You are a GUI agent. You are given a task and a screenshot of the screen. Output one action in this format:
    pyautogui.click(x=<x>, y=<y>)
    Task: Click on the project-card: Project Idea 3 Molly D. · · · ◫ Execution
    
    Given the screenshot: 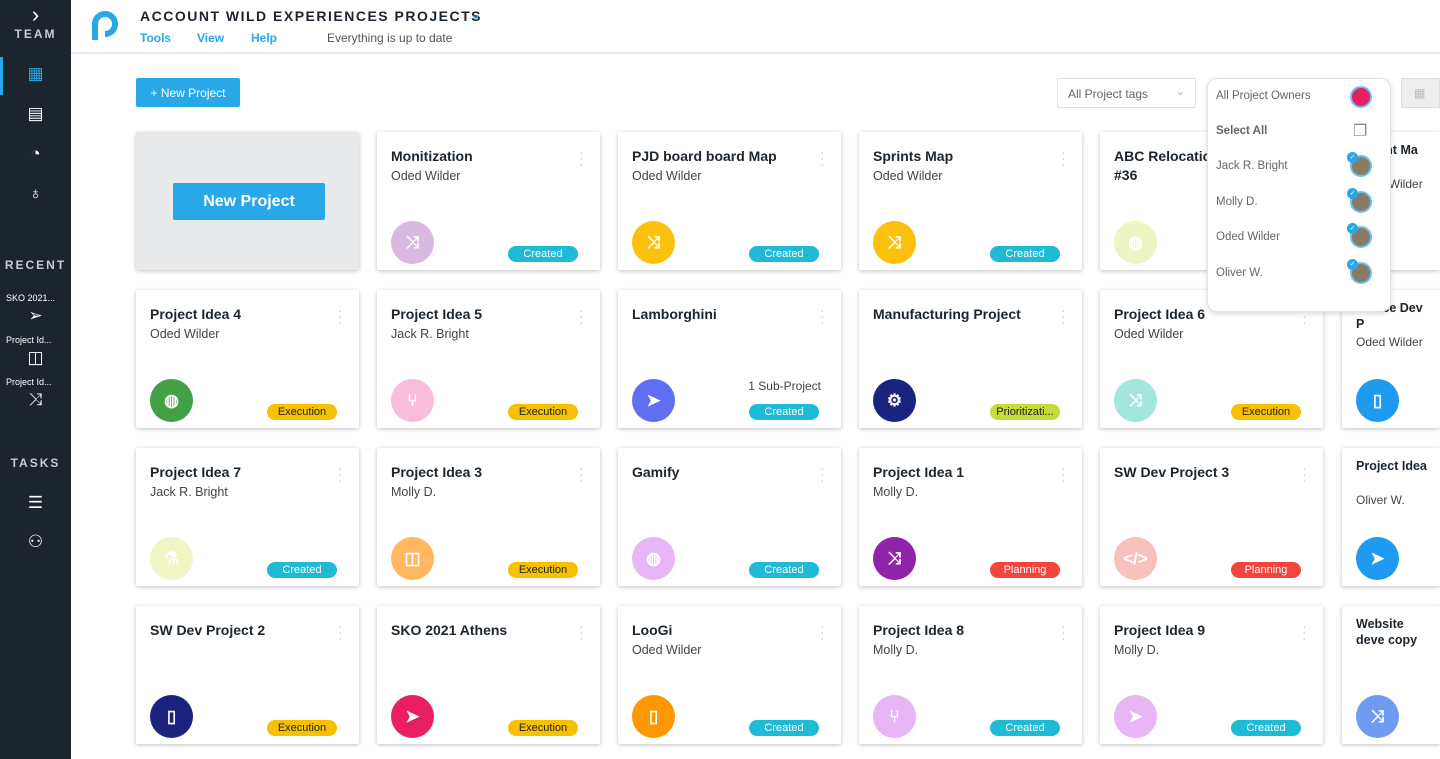 What is the action you would take?
    pyautogui.click(x=488, y=517)
    